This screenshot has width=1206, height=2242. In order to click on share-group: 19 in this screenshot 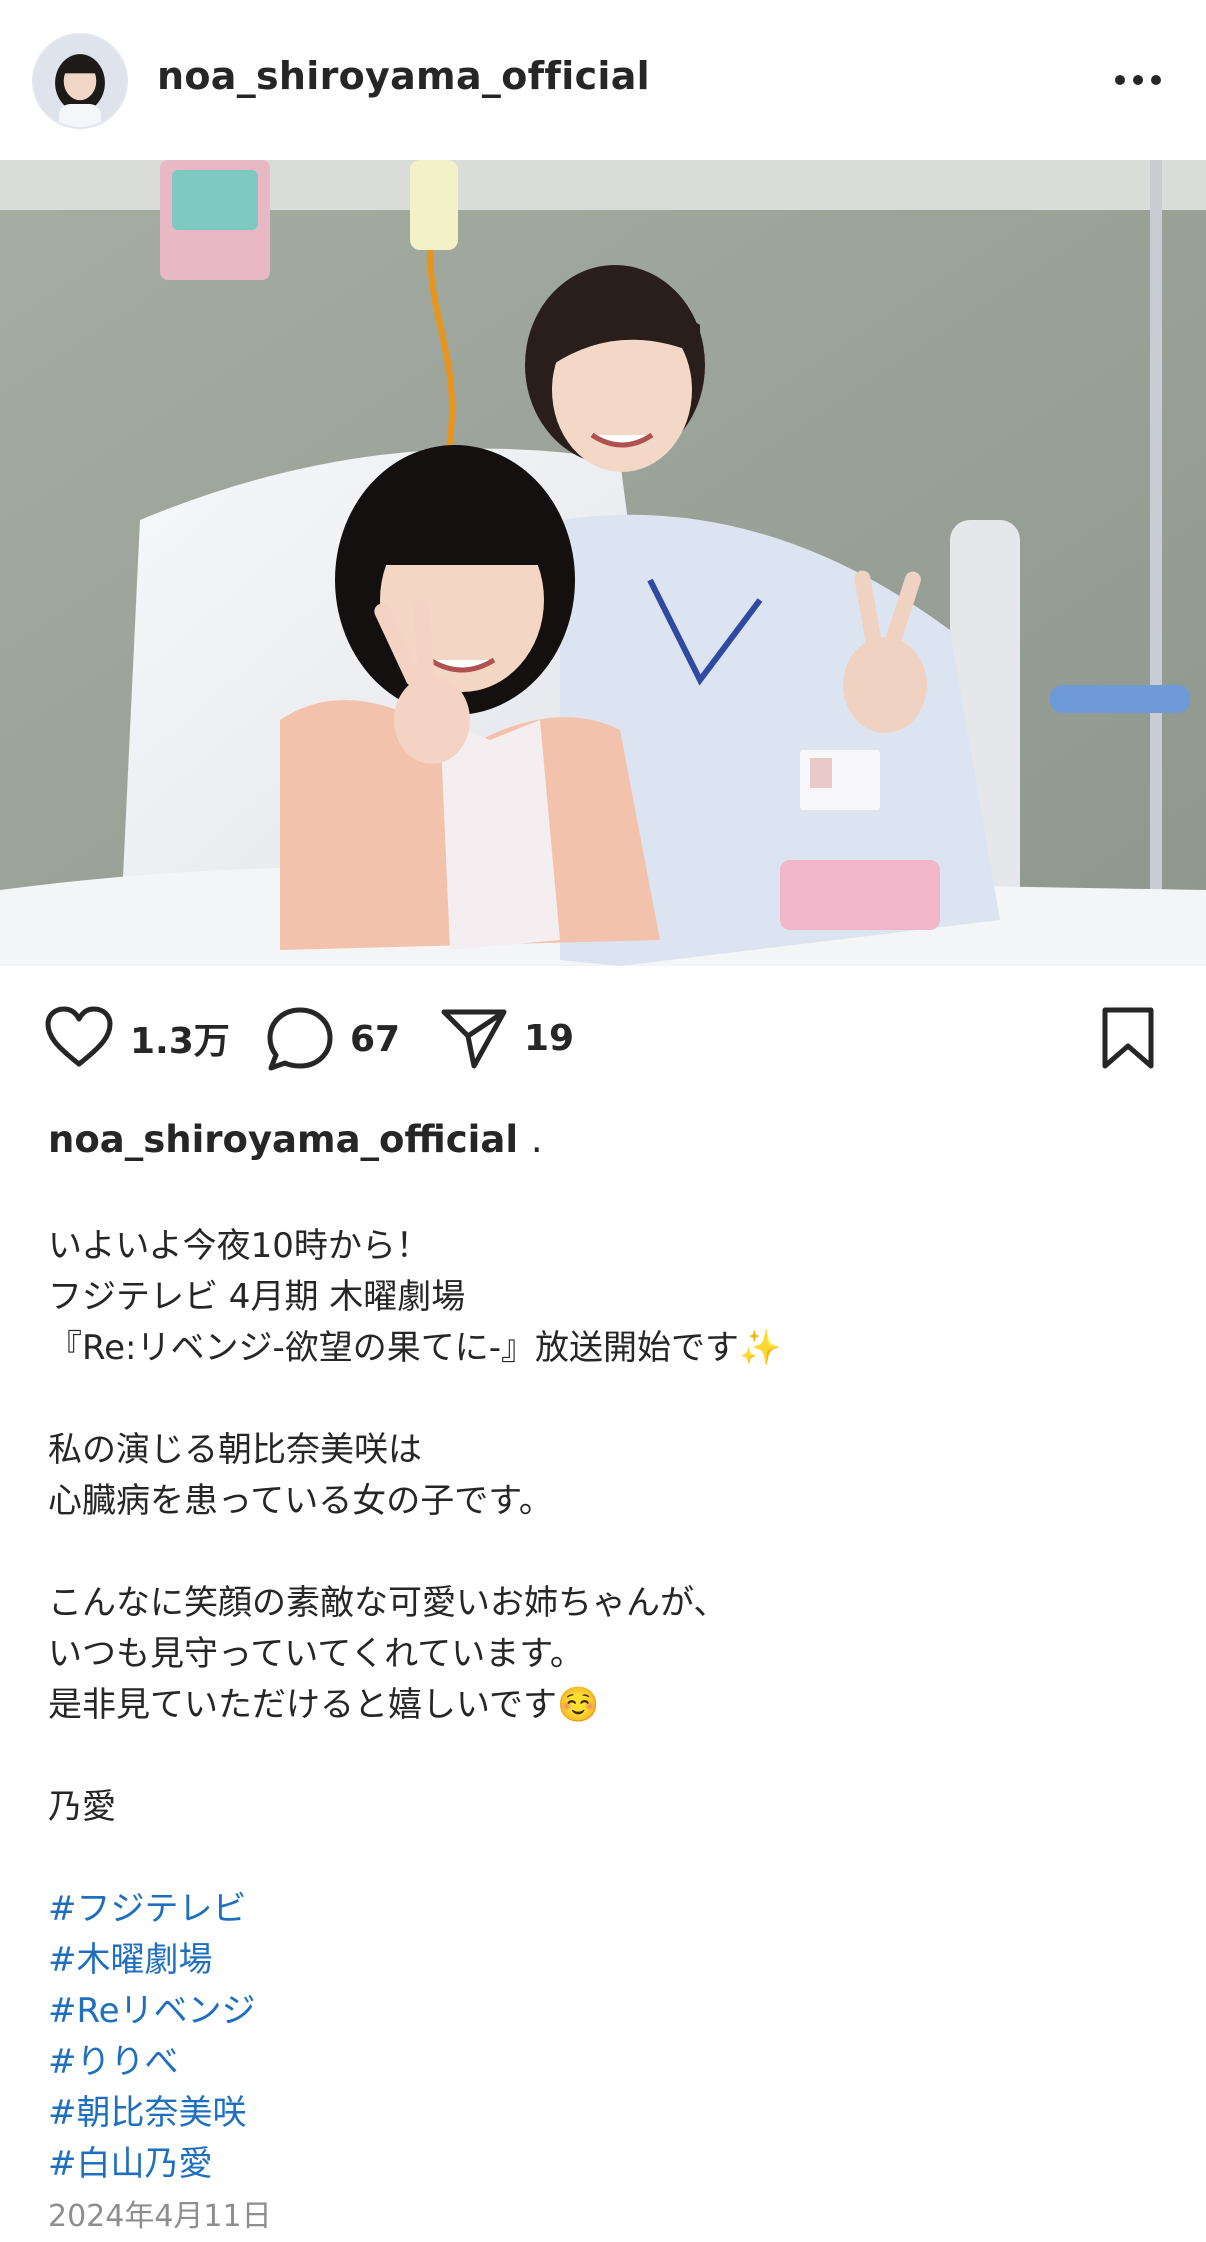, I will do `click(507, 1038)`.